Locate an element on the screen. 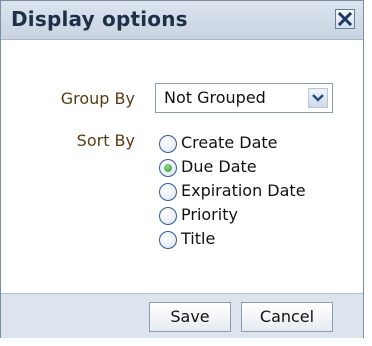  radio-label: Create Date is located at coordinates (229, 142).